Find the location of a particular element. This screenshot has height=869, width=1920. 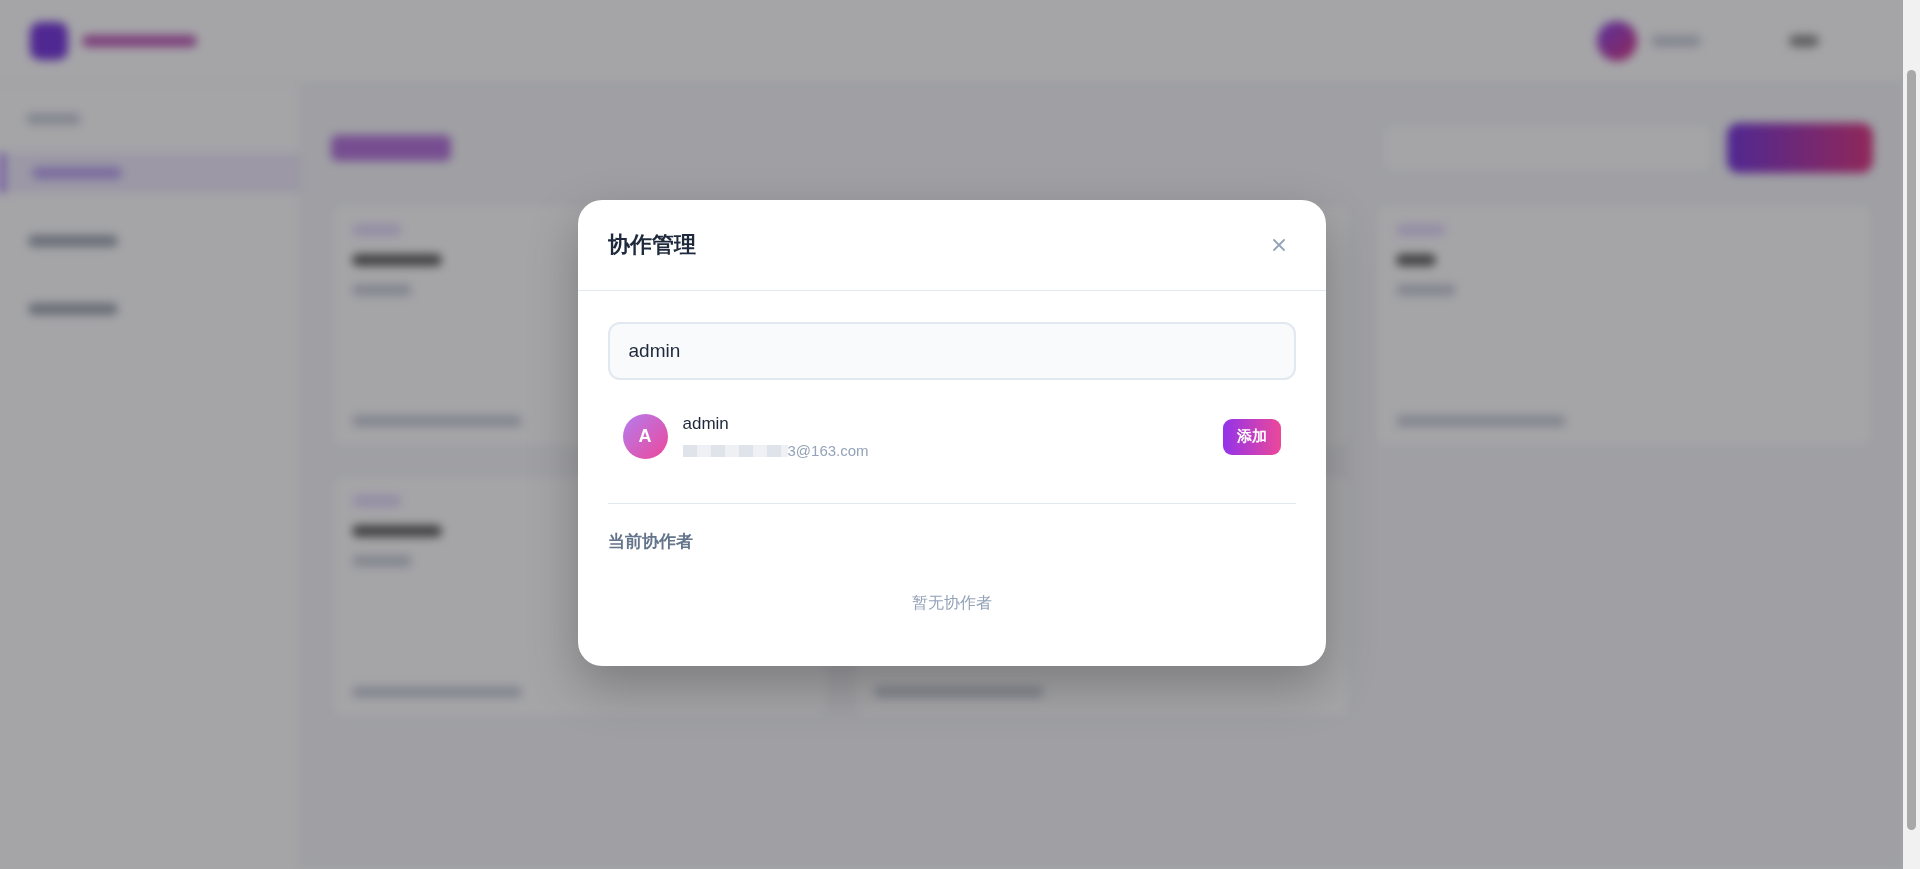

section-title: 当前协作者 is located at coordinates (650, 542).